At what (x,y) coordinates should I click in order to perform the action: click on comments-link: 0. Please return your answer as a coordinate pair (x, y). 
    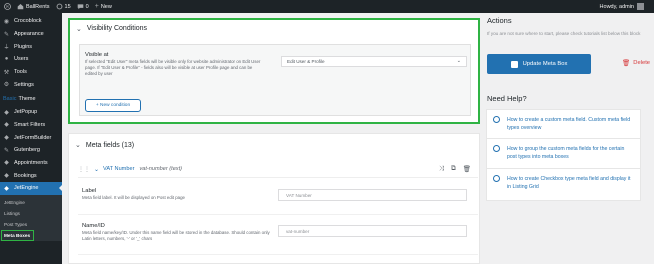
    Looking at the image, I should click on (83, 6).